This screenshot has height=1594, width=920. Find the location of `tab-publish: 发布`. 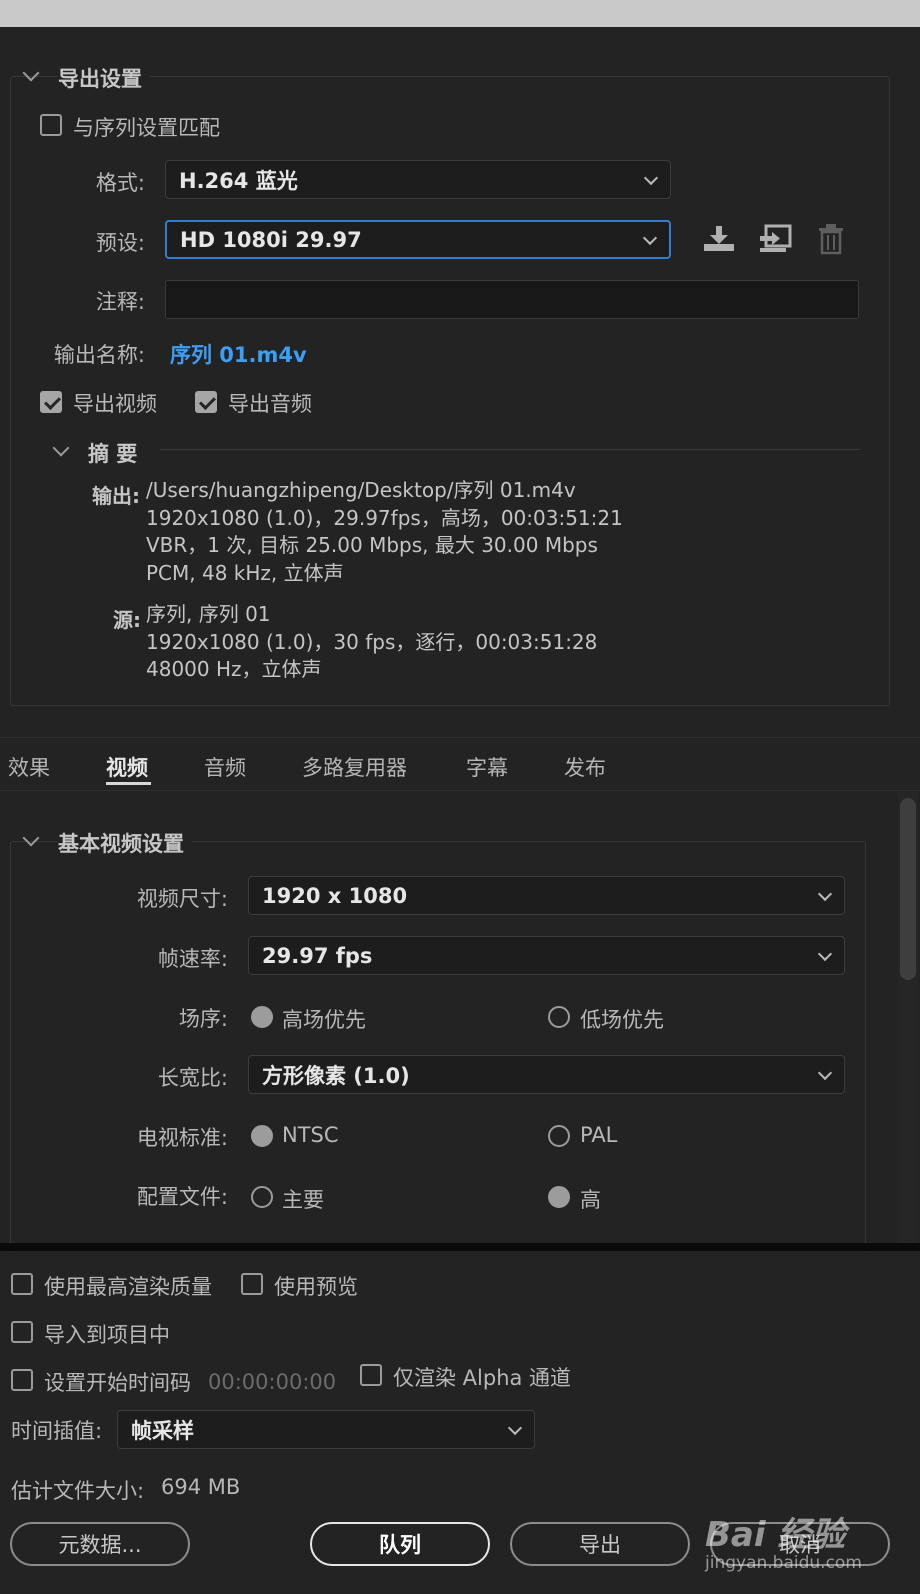

tab-publish: 发布 is located at coordinates (585, 767).